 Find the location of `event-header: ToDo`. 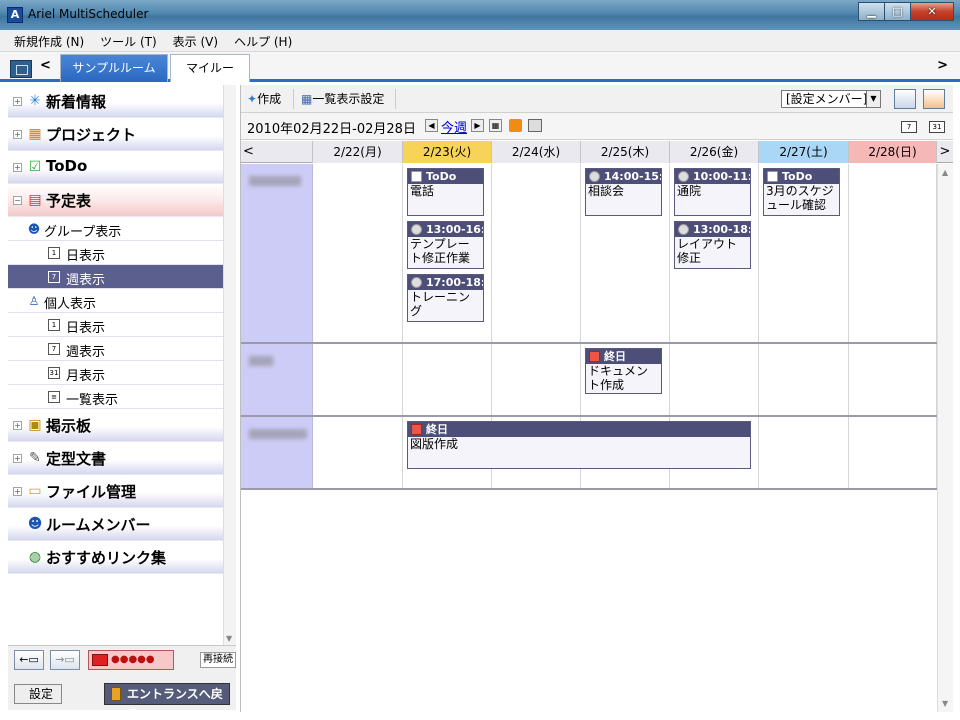

event-header: ToDo is located at coordinates (441, 176).